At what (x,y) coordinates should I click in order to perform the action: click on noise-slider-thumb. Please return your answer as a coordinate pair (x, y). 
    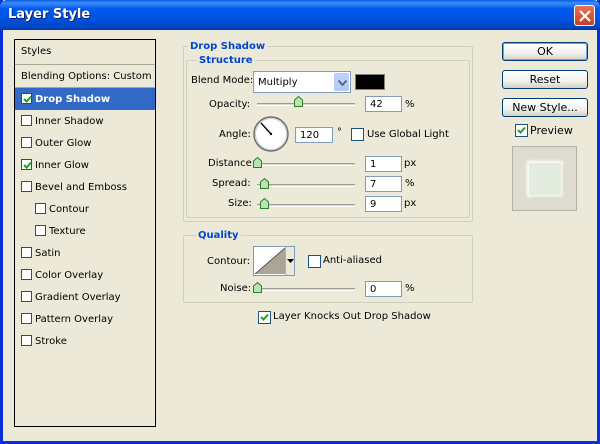
    Looking at the image, I should click on (257, 287).